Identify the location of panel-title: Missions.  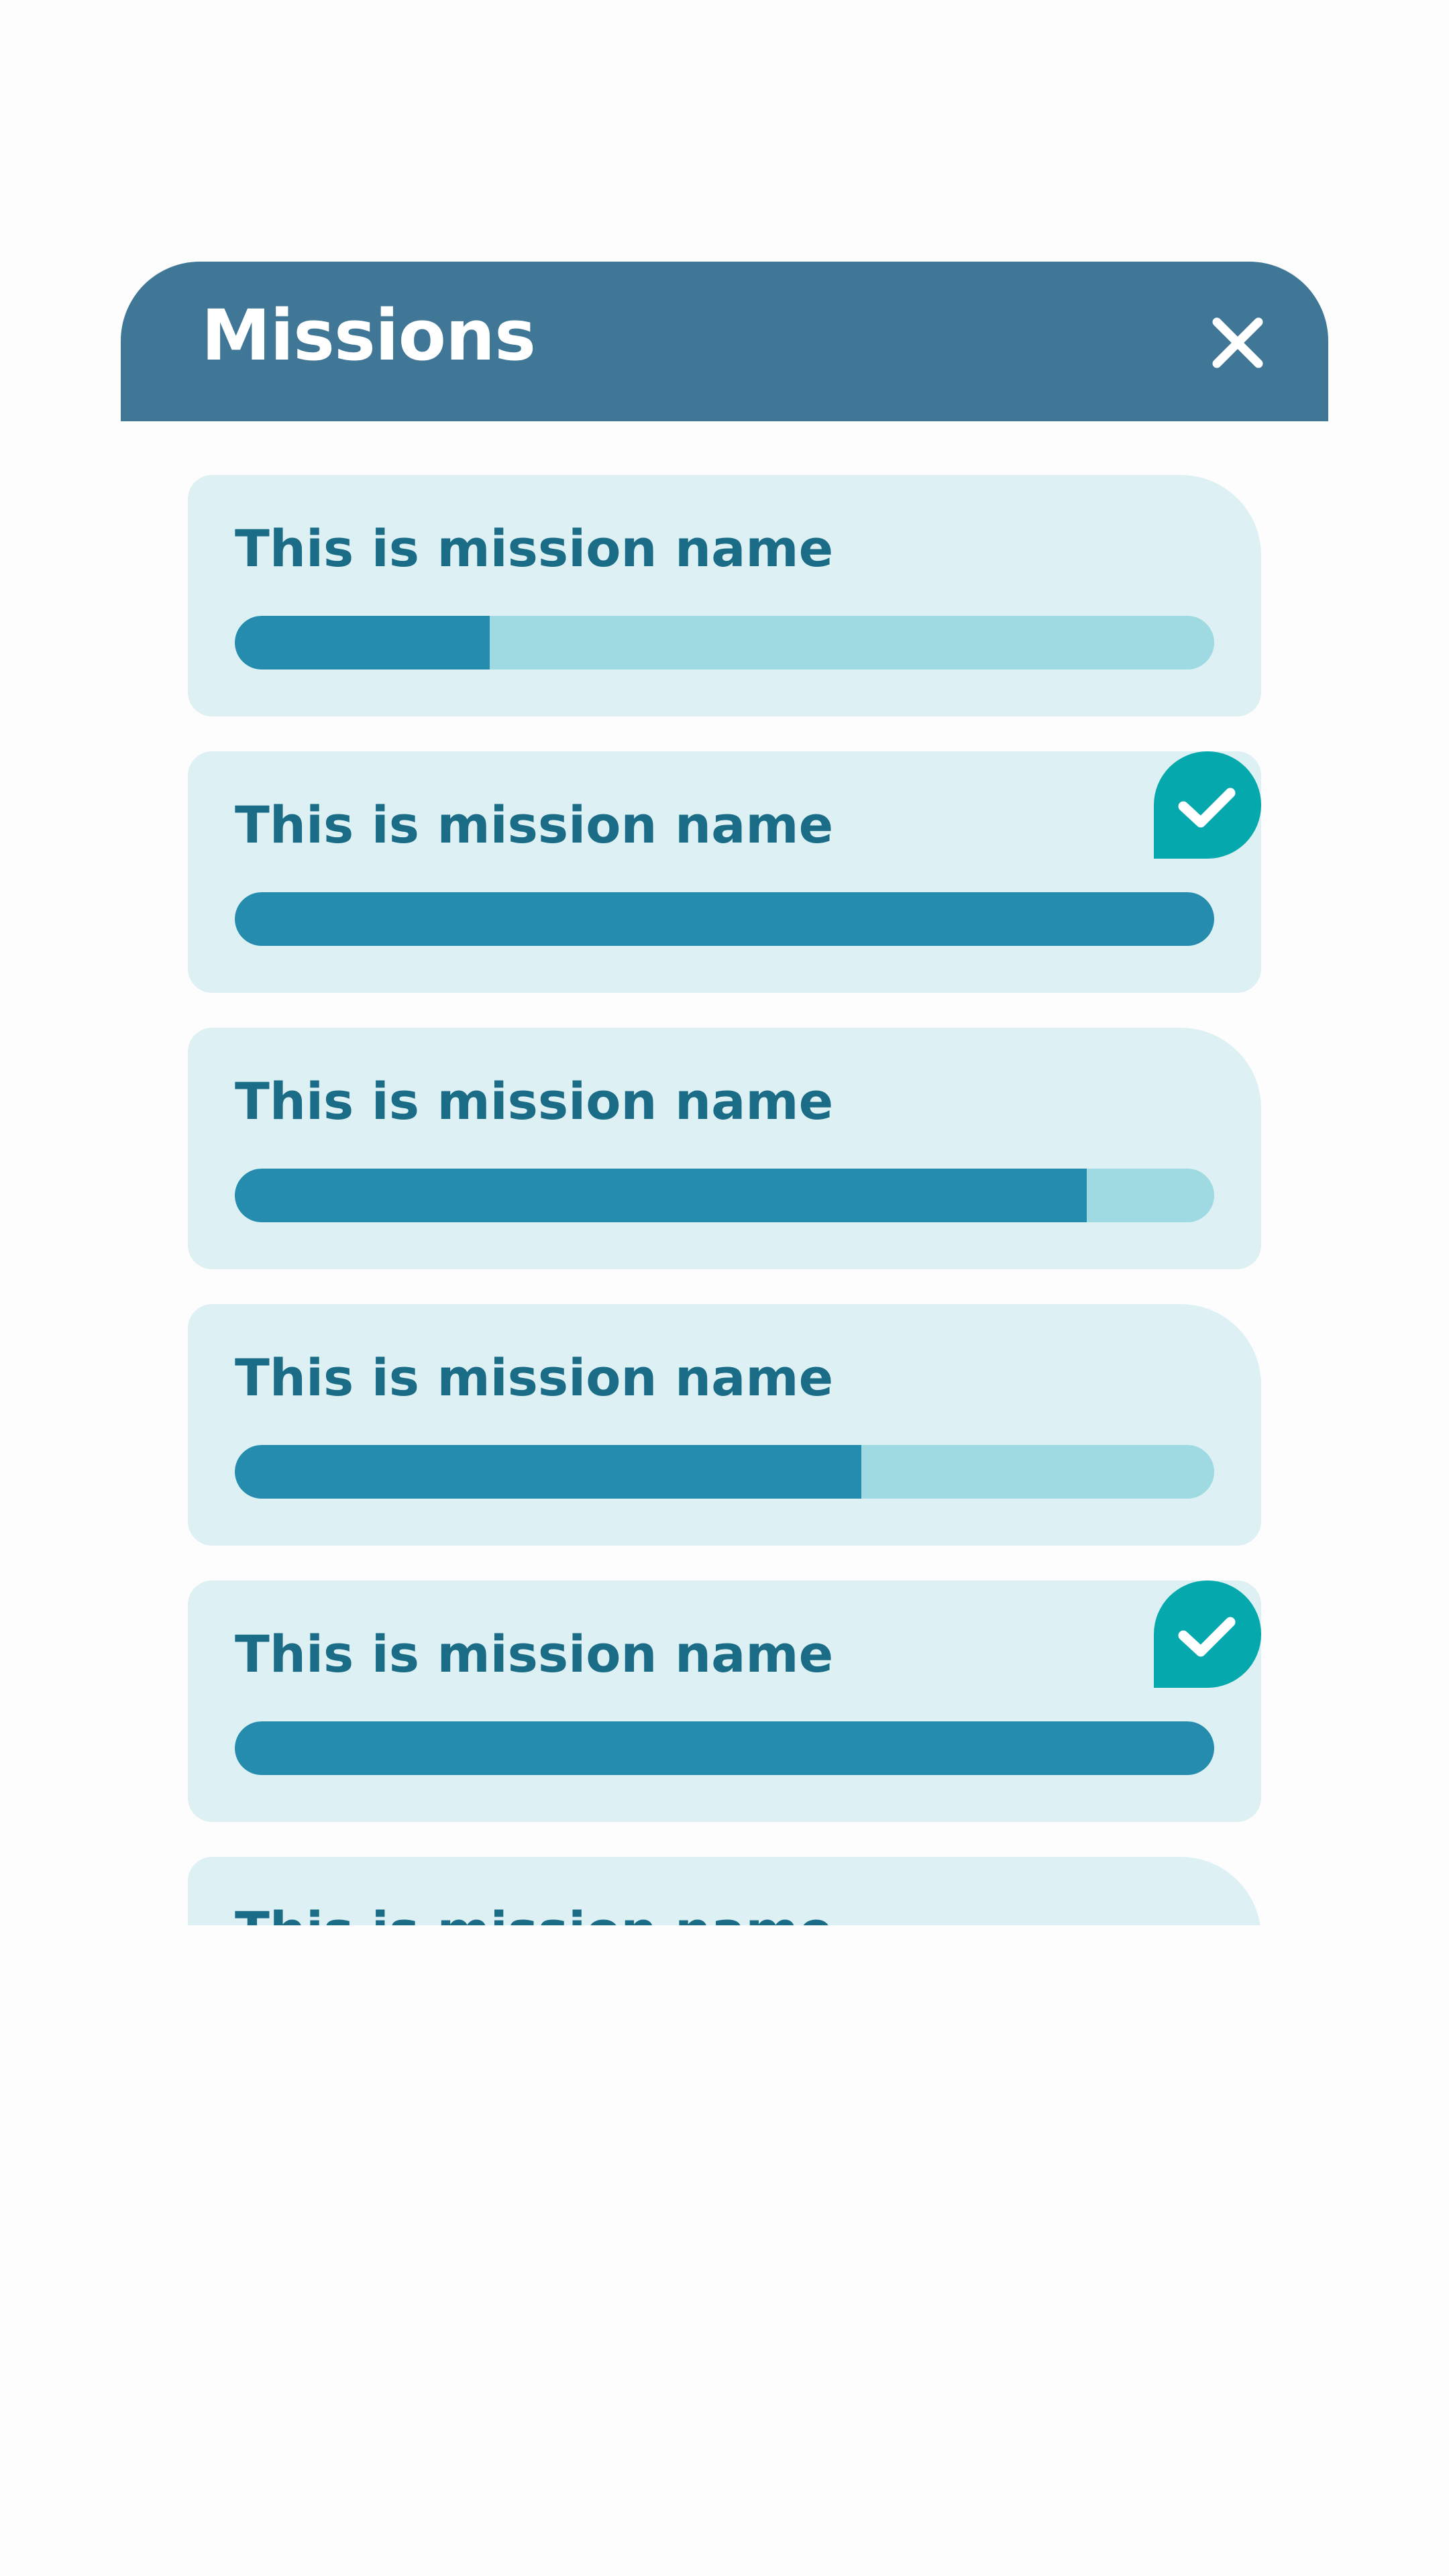
(368, 335).